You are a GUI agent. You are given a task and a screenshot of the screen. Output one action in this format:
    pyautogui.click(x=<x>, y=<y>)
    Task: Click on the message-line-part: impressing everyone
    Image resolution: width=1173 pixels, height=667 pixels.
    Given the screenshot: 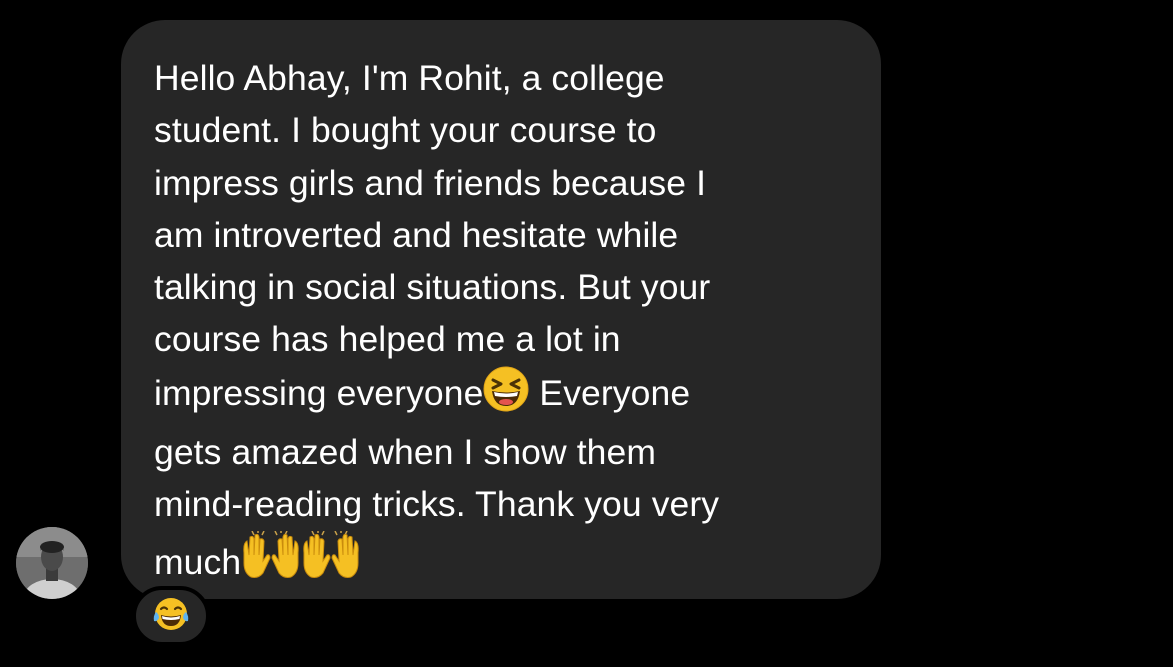 What is the action you would take?
    pyautogui.click(x=319, y=392)
    